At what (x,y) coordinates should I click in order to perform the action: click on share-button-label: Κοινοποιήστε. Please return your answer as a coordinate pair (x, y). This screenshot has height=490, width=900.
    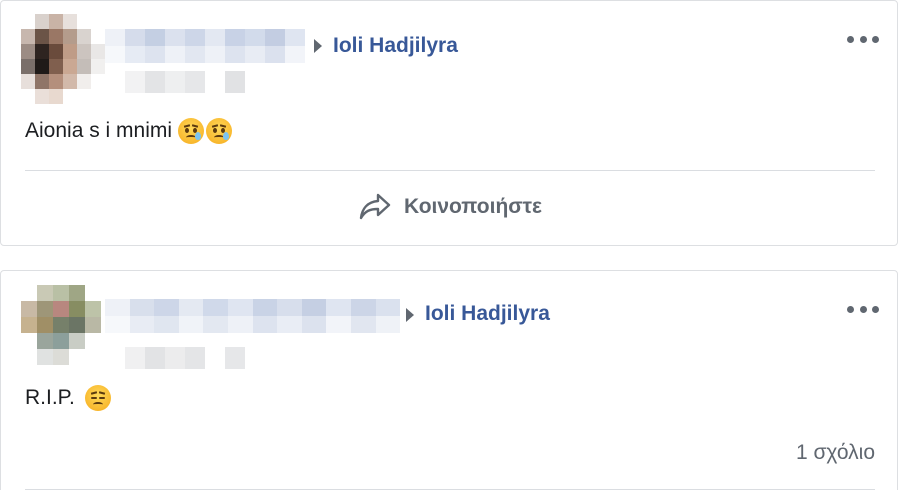
    Looking at the image, I should click on (473, 206).